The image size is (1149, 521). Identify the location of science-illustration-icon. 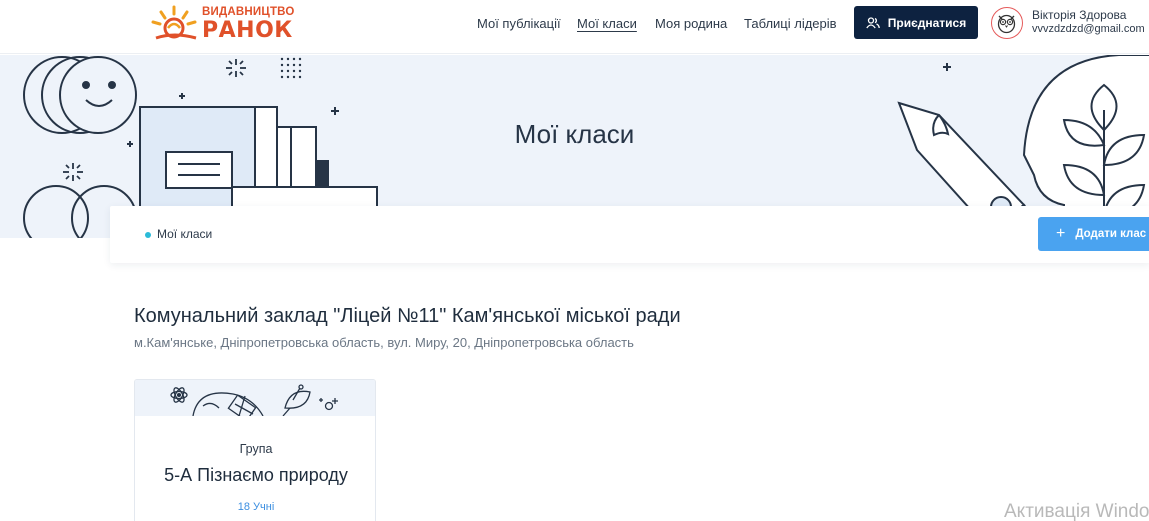
(254, 403).